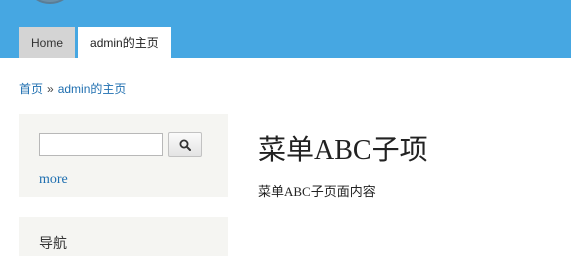 This screenshot has height=256, width=571. Describe the element at coordinates (92, 89) in the screenshot. I see `breadcrumb-current-link: admin的主页` at that location.